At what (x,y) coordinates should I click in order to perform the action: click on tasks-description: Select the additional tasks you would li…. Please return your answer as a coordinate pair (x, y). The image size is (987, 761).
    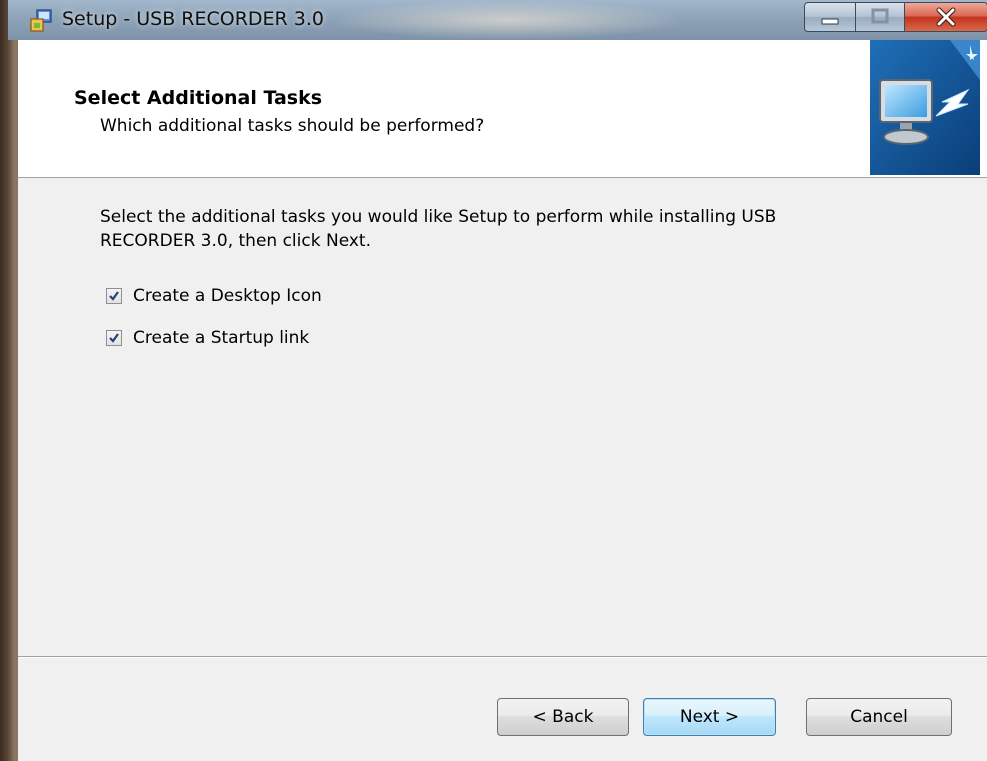
    Looking at the image, I should click on (438, 229).